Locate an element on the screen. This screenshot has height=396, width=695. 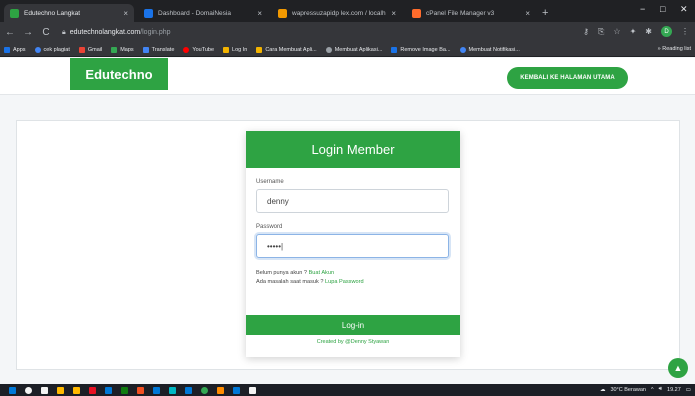
volume-icon: 🔊︎ is located at coordinates (660, 389).